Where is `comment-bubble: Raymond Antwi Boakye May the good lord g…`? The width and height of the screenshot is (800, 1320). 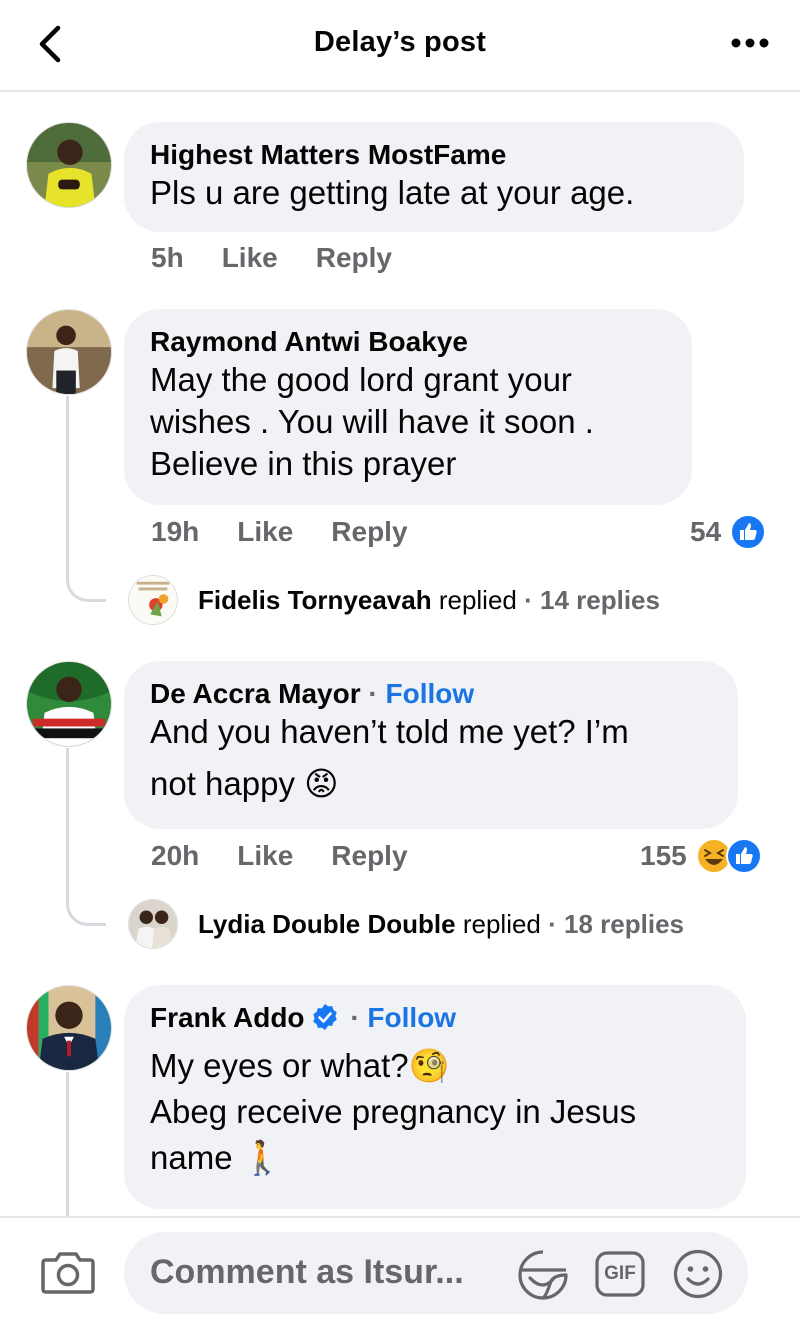
comment-bubble: Raymond Antwi Boakye May the good lord g… is located at coordinates (408, 407).